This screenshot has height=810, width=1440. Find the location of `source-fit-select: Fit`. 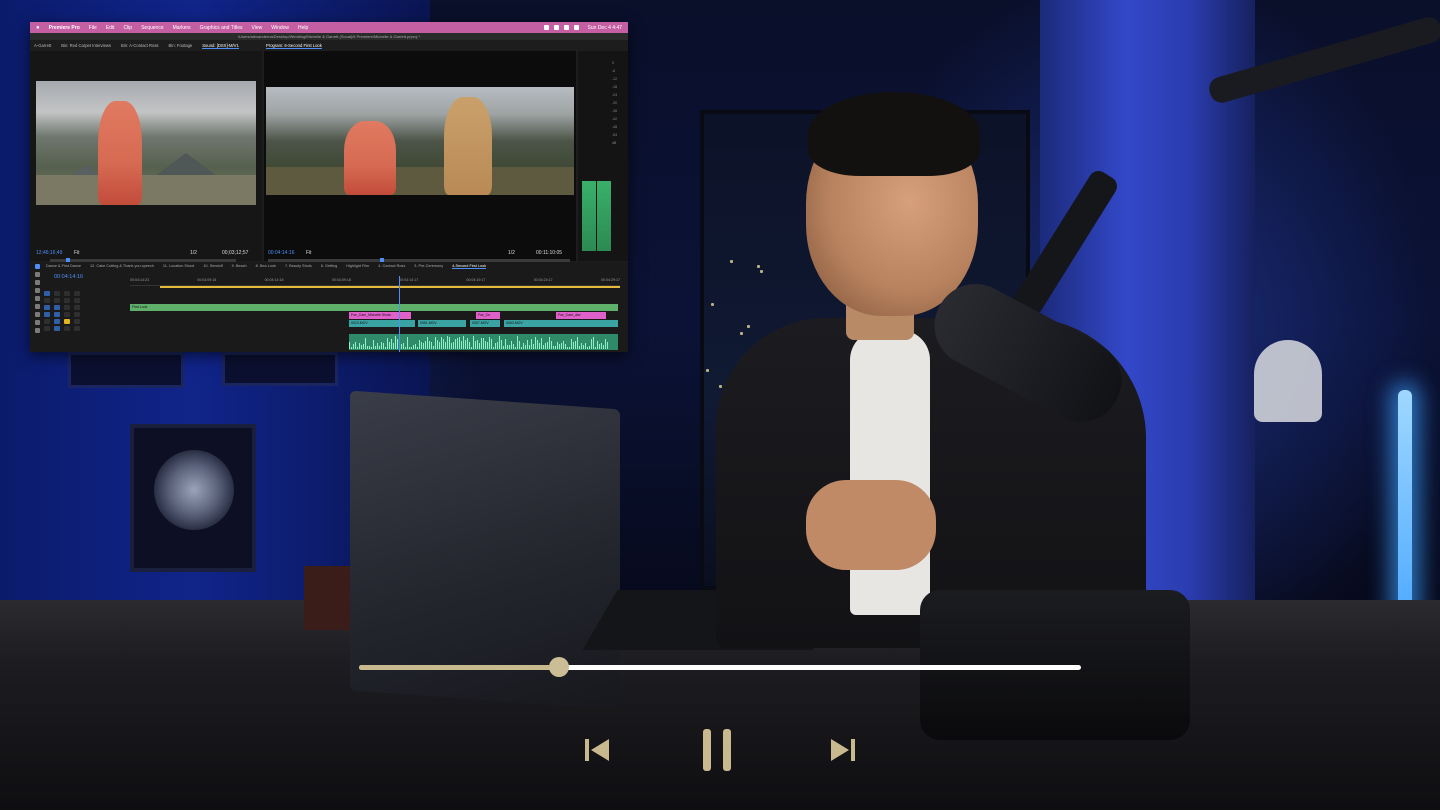

source-fit-select: Fit is located at coordinates (77, 253).